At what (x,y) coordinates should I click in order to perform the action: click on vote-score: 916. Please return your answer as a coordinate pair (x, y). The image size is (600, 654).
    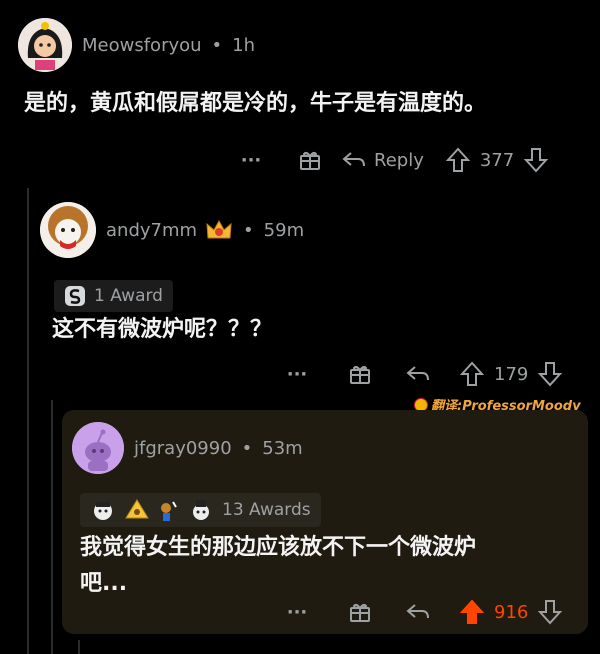
    Looking at the image, I should click on (511, 612).